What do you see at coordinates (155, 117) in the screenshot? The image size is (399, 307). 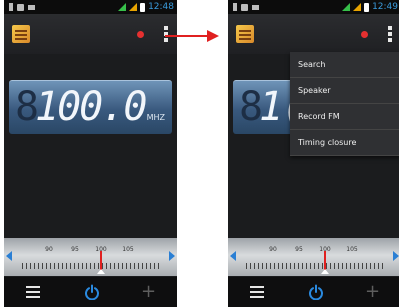 I see `frequency-unit: MHZ` at bounding box center [155, 117].